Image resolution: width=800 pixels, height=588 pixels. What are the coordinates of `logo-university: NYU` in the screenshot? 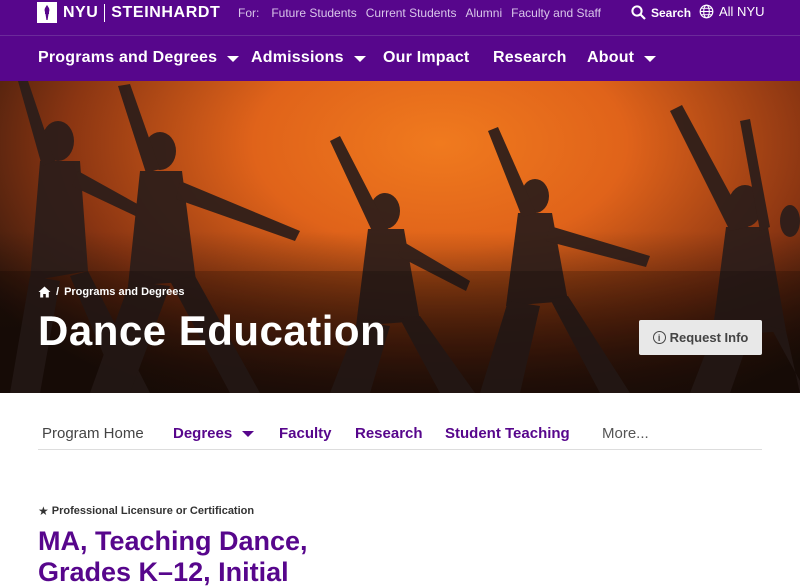 It's located at (81, 12).